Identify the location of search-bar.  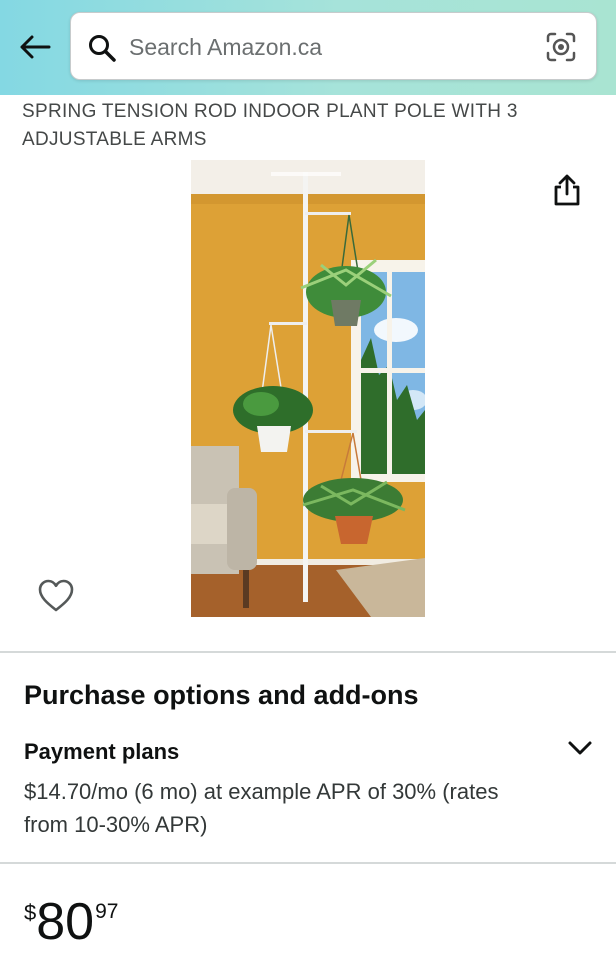
(333, 46).